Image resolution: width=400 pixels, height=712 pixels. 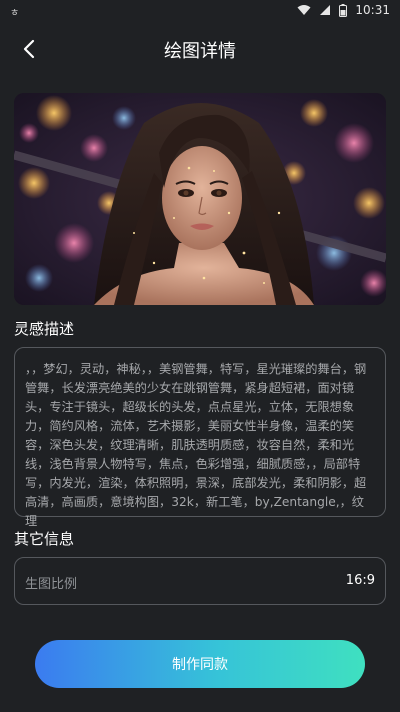 I want to click on aspect-ratio-row: 生图比例 16:9, so click(x=200, y=581).